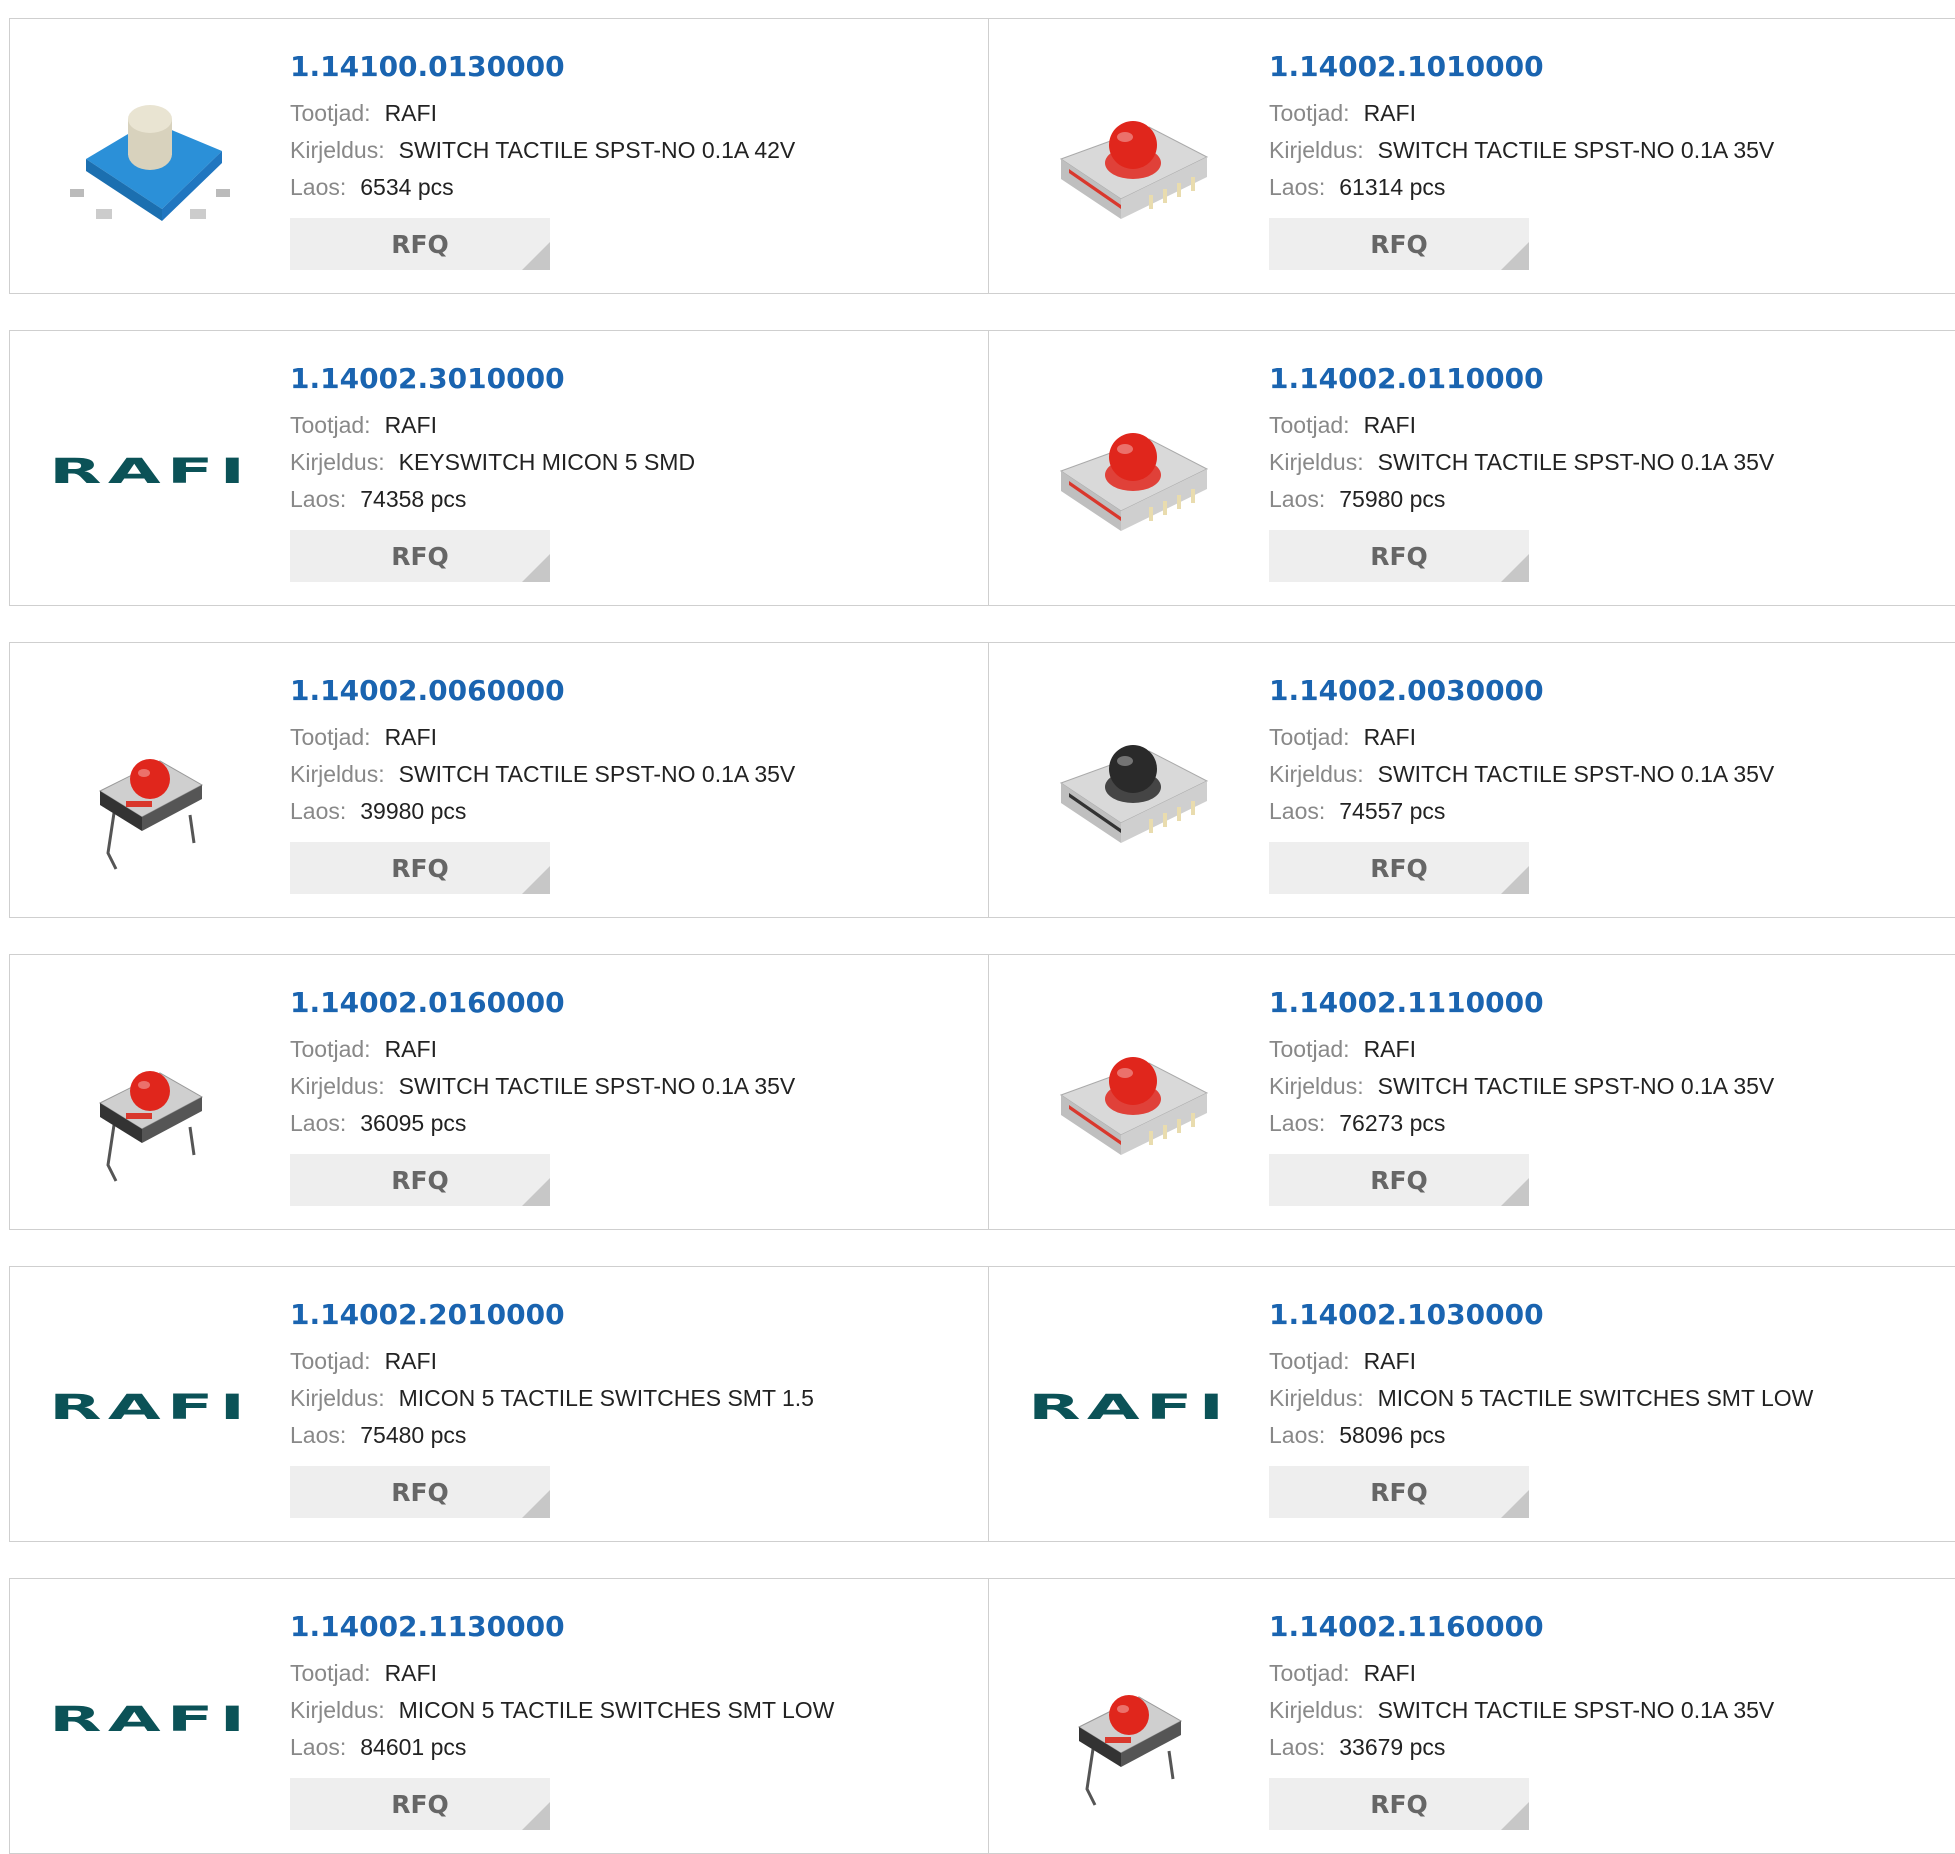 The width and height of the screenshot is (1955, 1854). I want to click on part-number-link: 1.14002.1010000, so click(1521, 67).